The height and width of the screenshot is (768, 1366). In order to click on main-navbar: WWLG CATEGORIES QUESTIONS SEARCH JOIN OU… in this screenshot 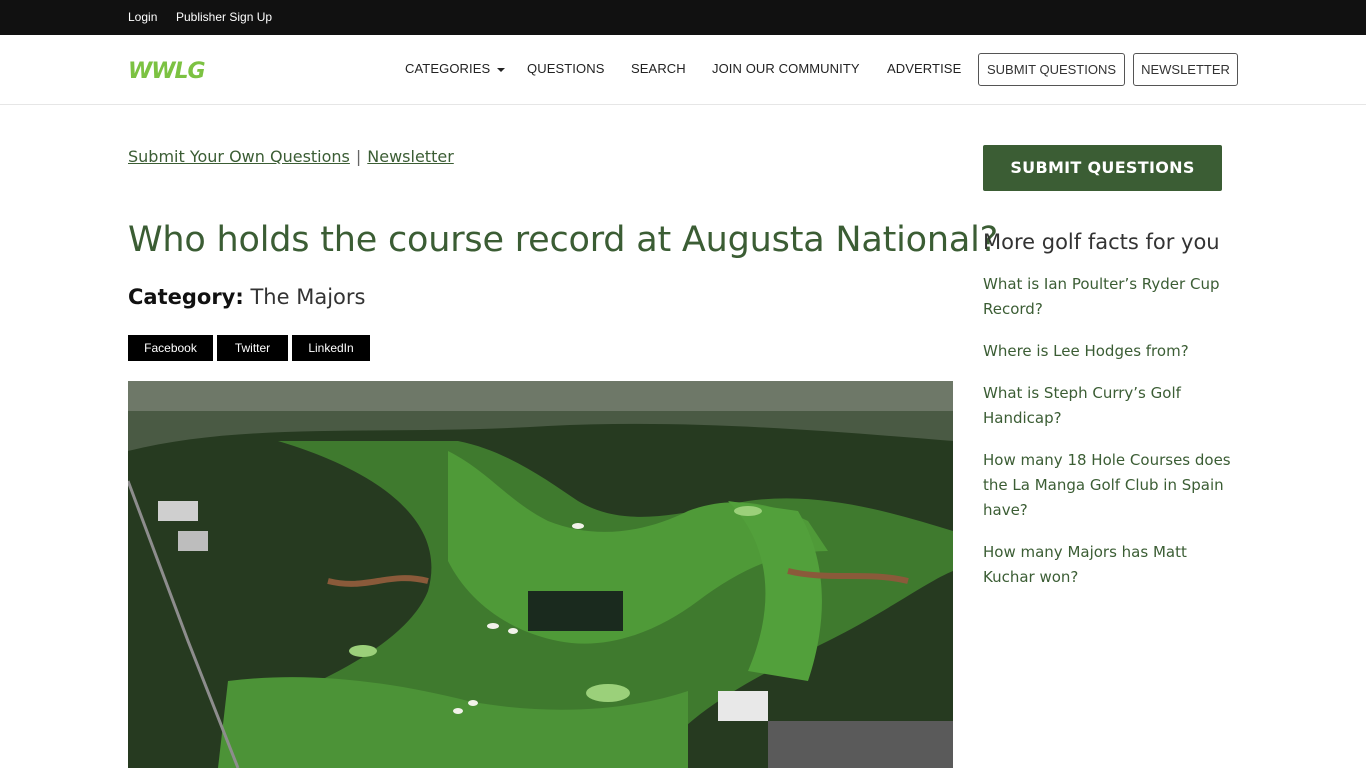, I will do `click(683, 70)`.